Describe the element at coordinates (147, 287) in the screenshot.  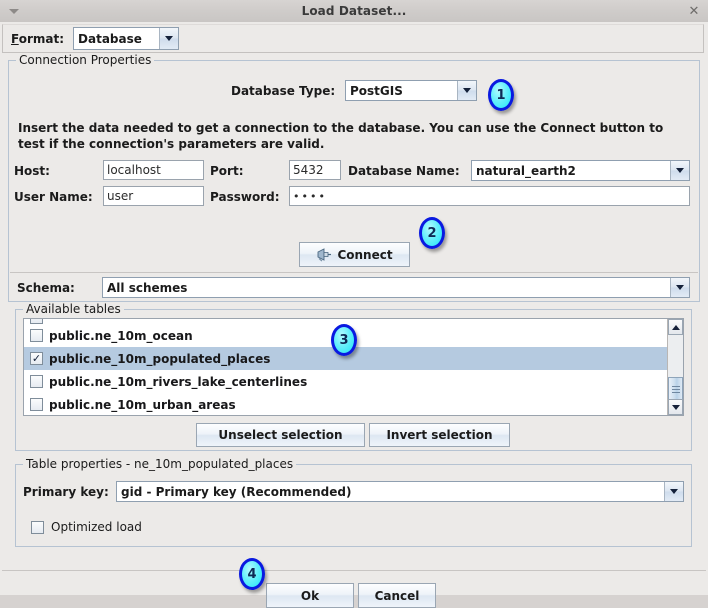
I see `schema-value: All schemes` at that location.